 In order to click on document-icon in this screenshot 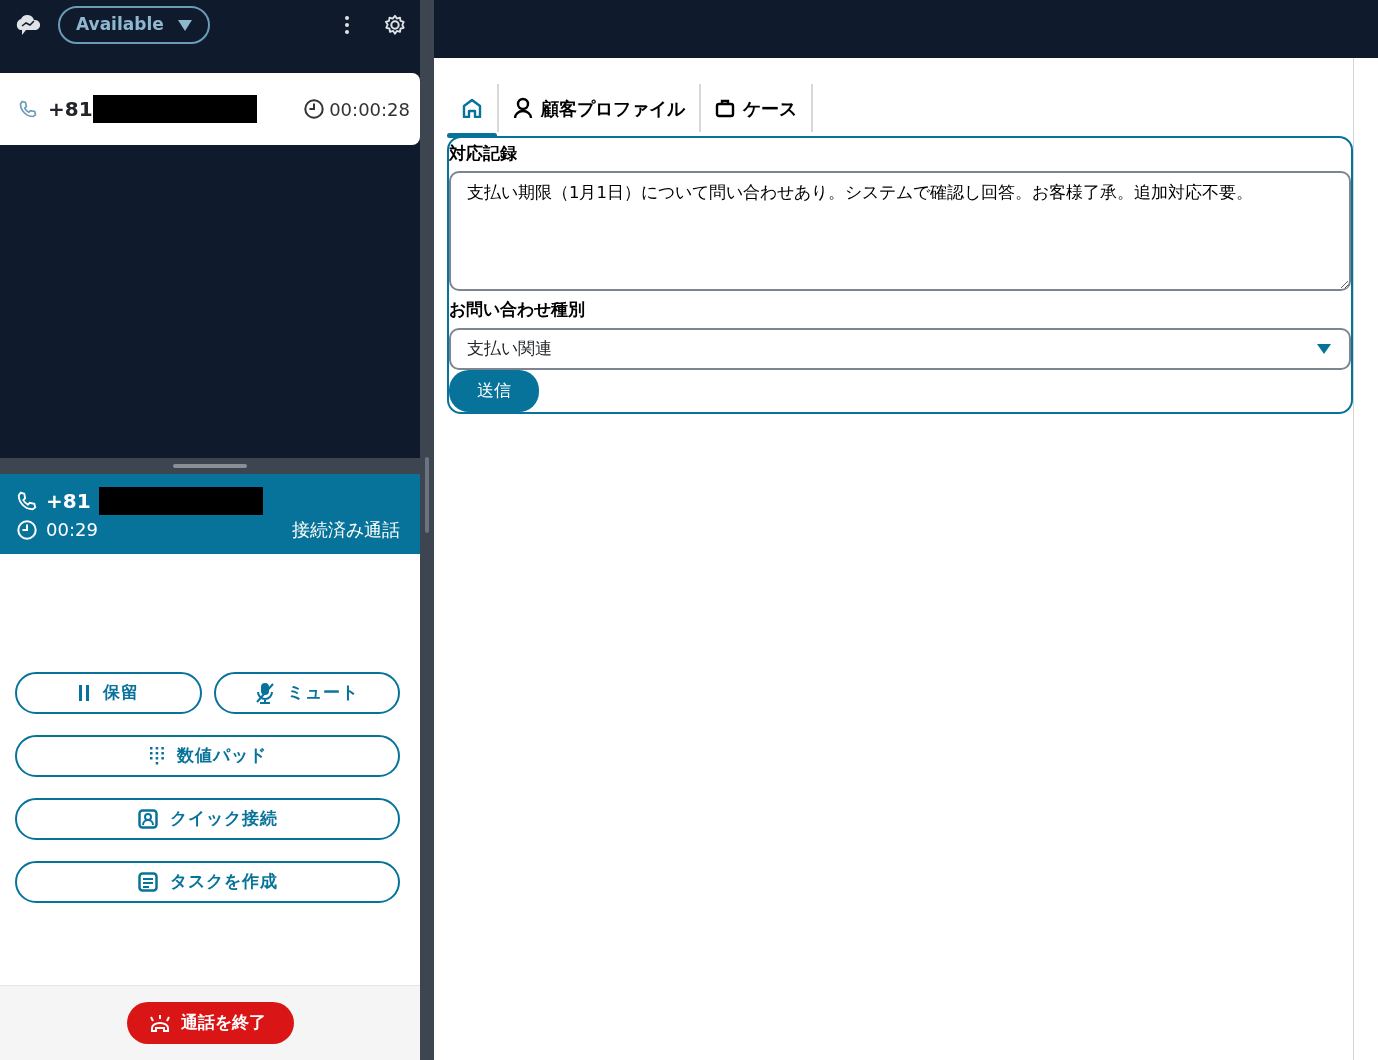, I will do `click(147, 882)`.